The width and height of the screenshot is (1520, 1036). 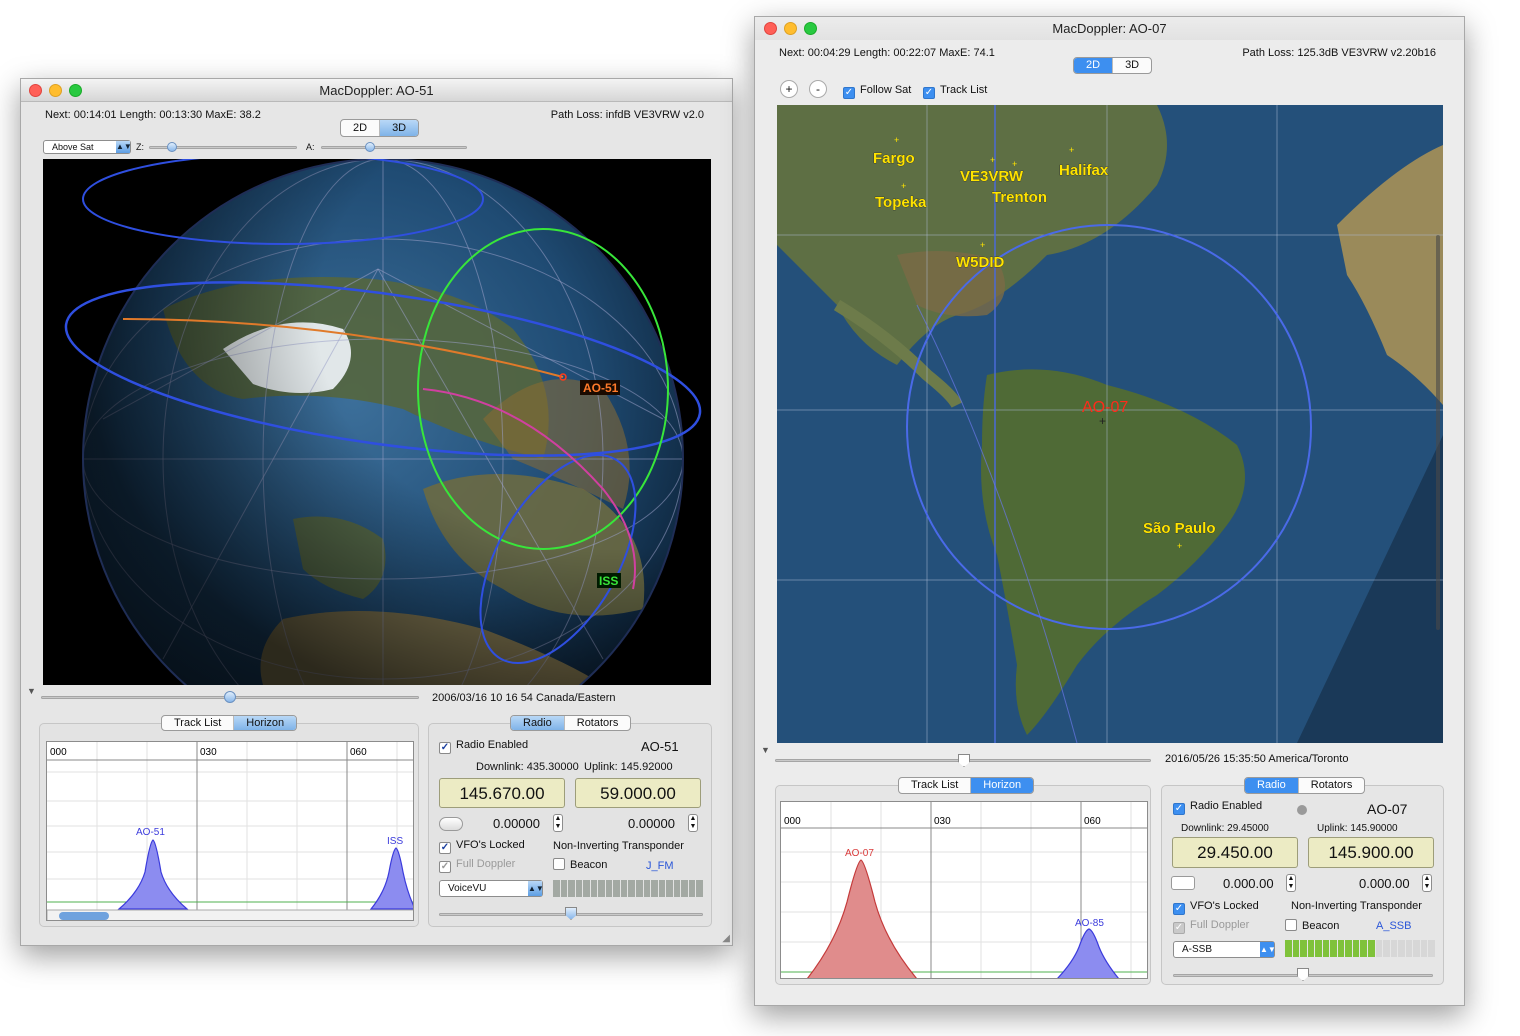 I want to click on pass-ao85-label: AO-85, so click(x=1089, y=923).